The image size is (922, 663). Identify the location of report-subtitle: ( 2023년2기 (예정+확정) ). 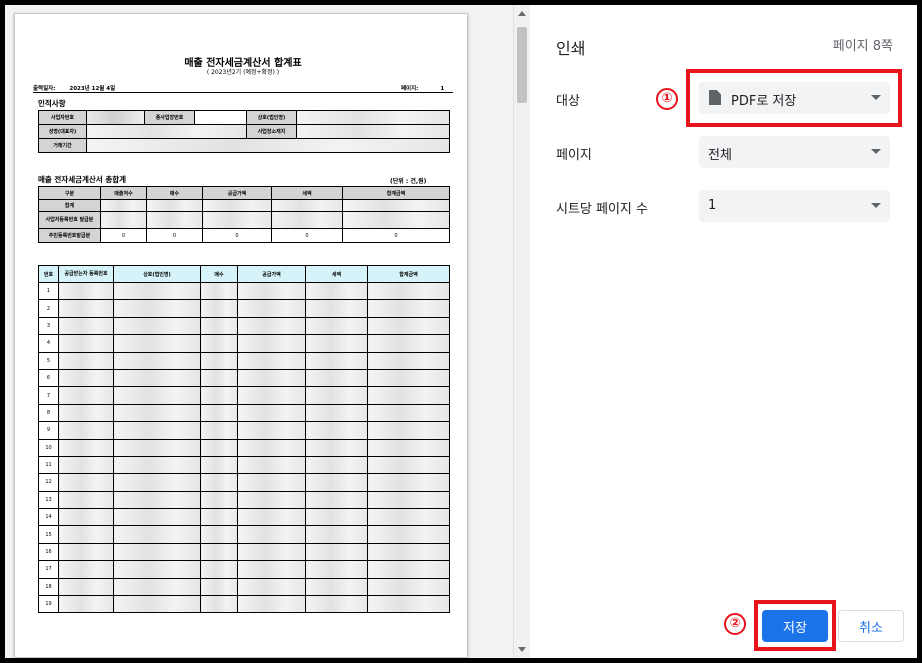
(243, 72).